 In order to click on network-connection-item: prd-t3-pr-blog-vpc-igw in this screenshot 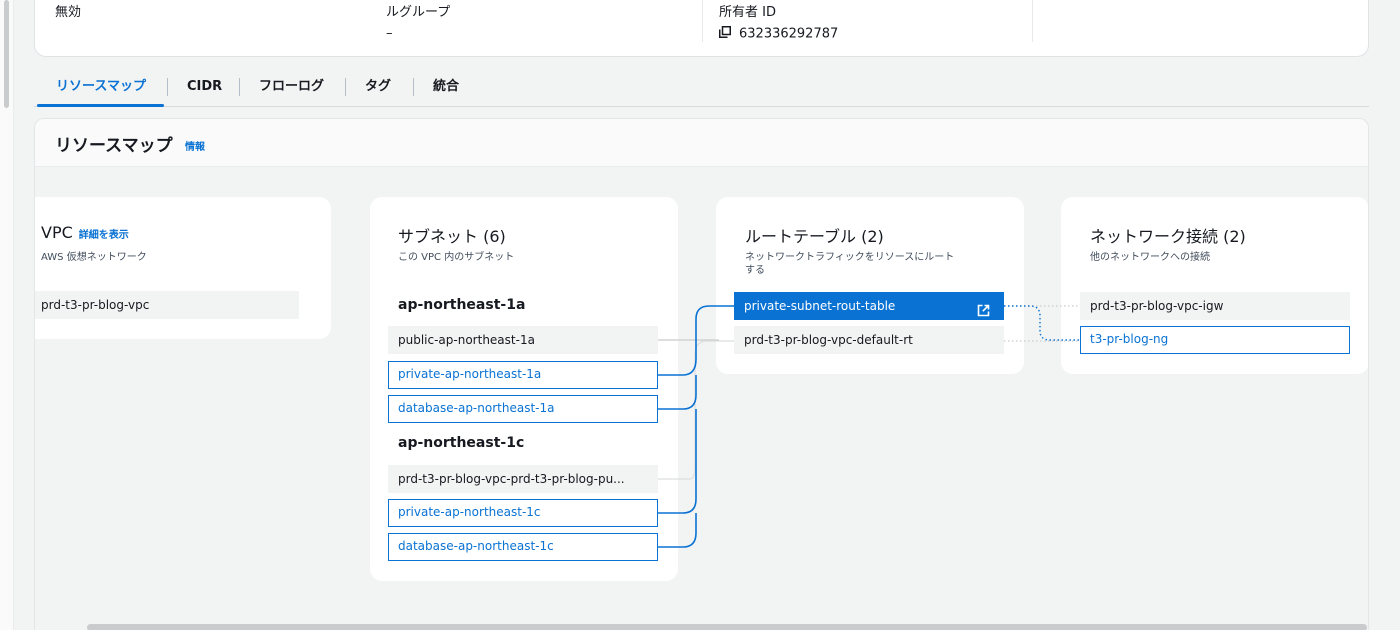, I will do `click(1215, 306)`.